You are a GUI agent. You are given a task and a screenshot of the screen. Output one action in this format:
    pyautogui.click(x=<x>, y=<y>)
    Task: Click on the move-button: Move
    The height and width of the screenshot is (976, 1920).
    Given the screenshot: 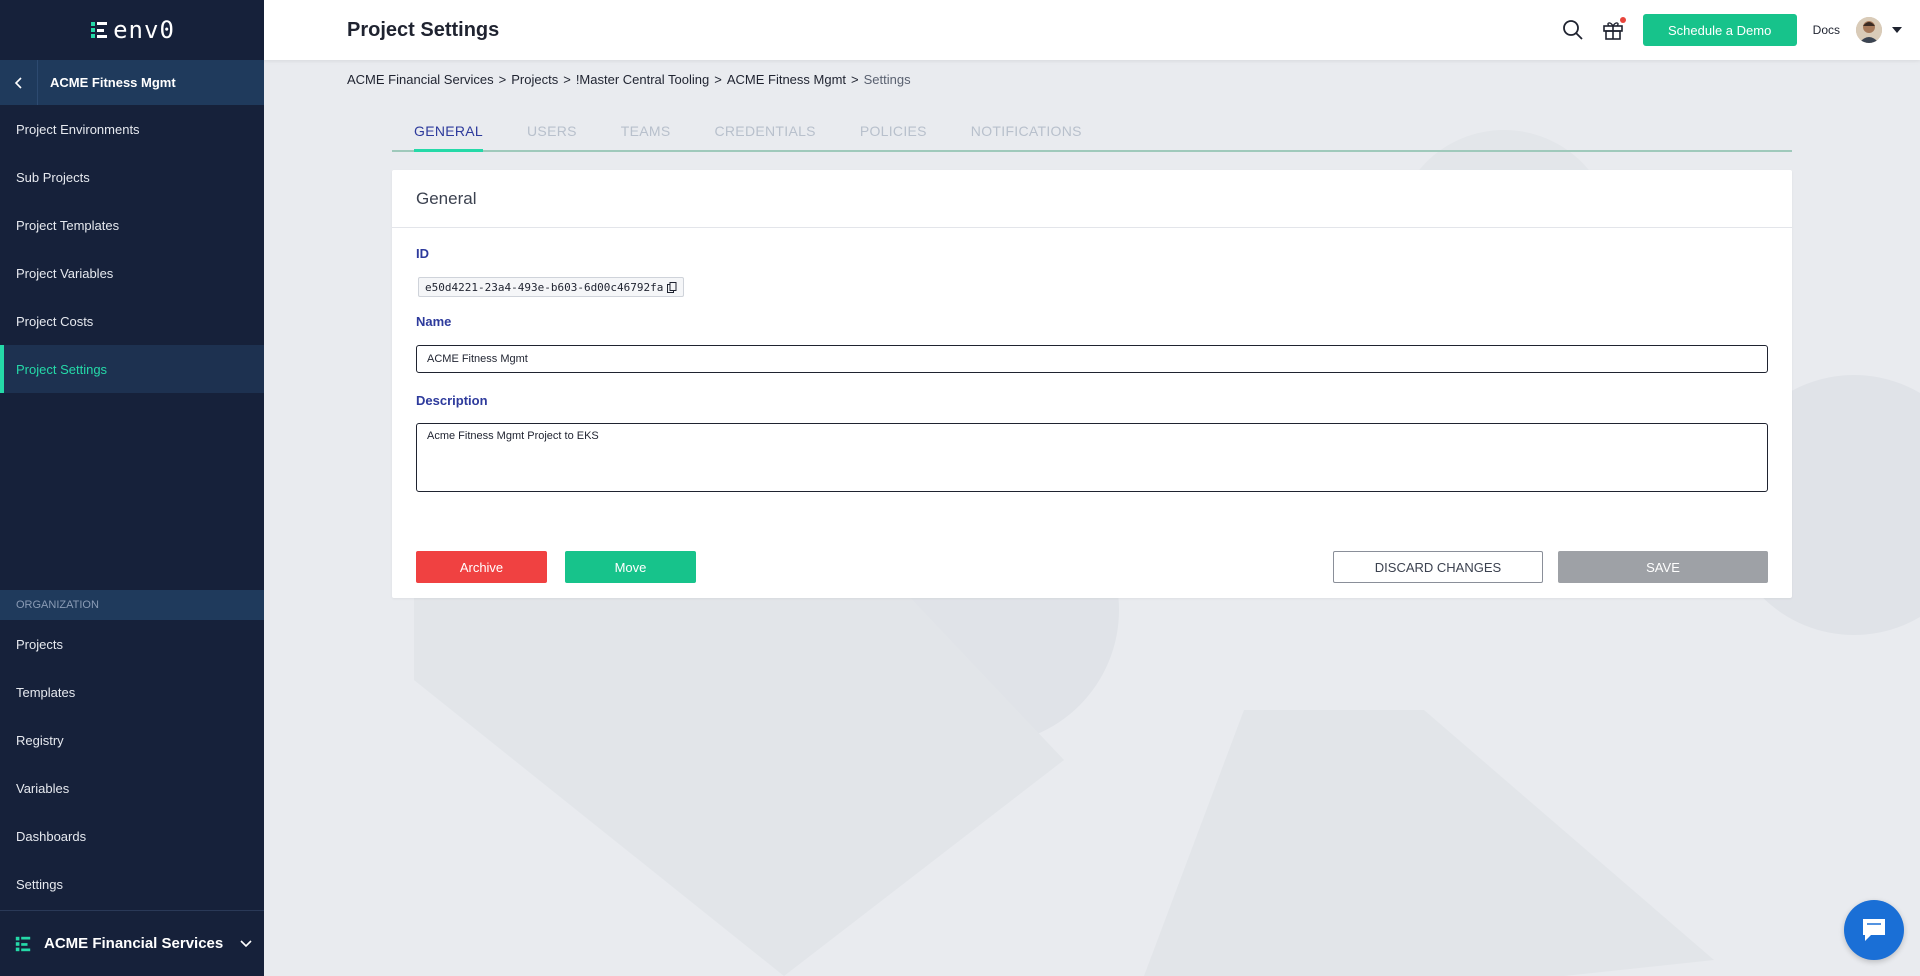 What is the action you would take?
    pyautogui.click(x=630, y=567)
    